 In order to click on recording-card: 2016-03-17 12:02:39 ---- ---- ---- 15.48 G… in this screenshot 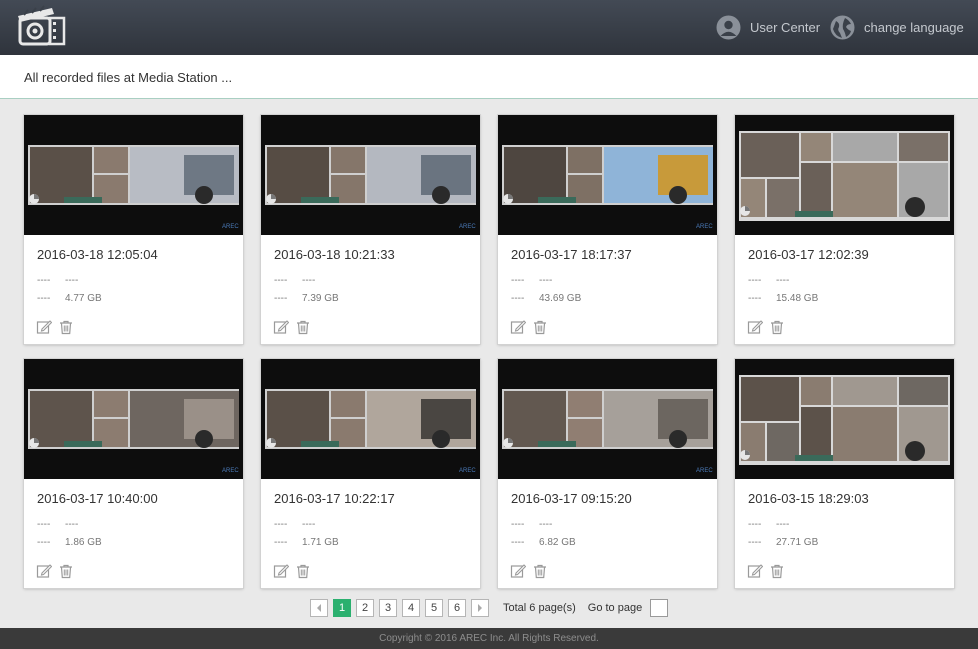, I will do `click(844, 229)`.